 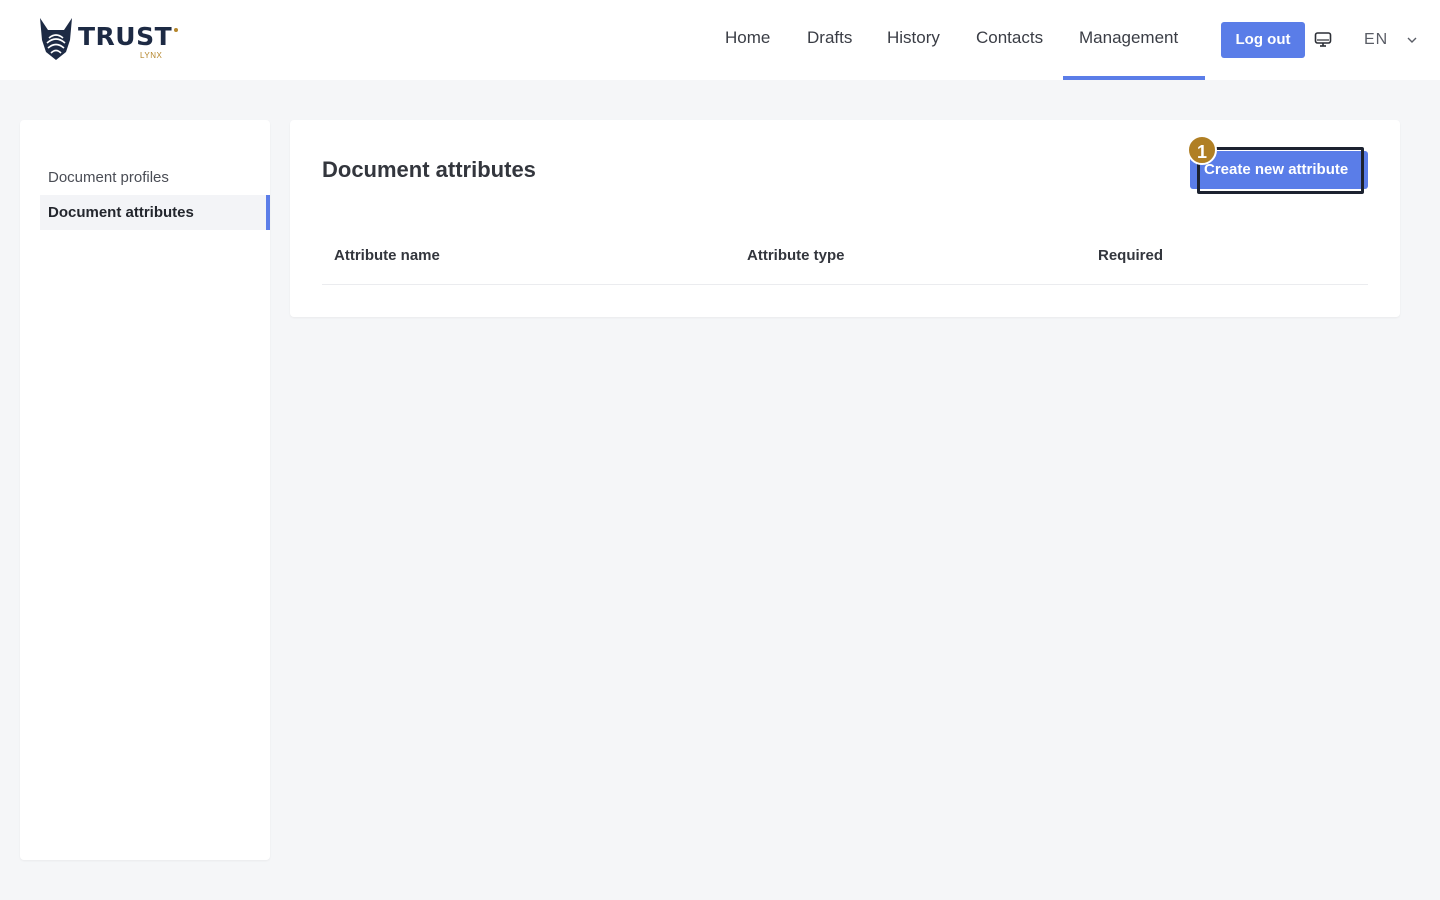 What do you see at coordinates (1412, 40) in the screenshot?
I see `chevron-down-icon` at bounding box center [1412, 40].